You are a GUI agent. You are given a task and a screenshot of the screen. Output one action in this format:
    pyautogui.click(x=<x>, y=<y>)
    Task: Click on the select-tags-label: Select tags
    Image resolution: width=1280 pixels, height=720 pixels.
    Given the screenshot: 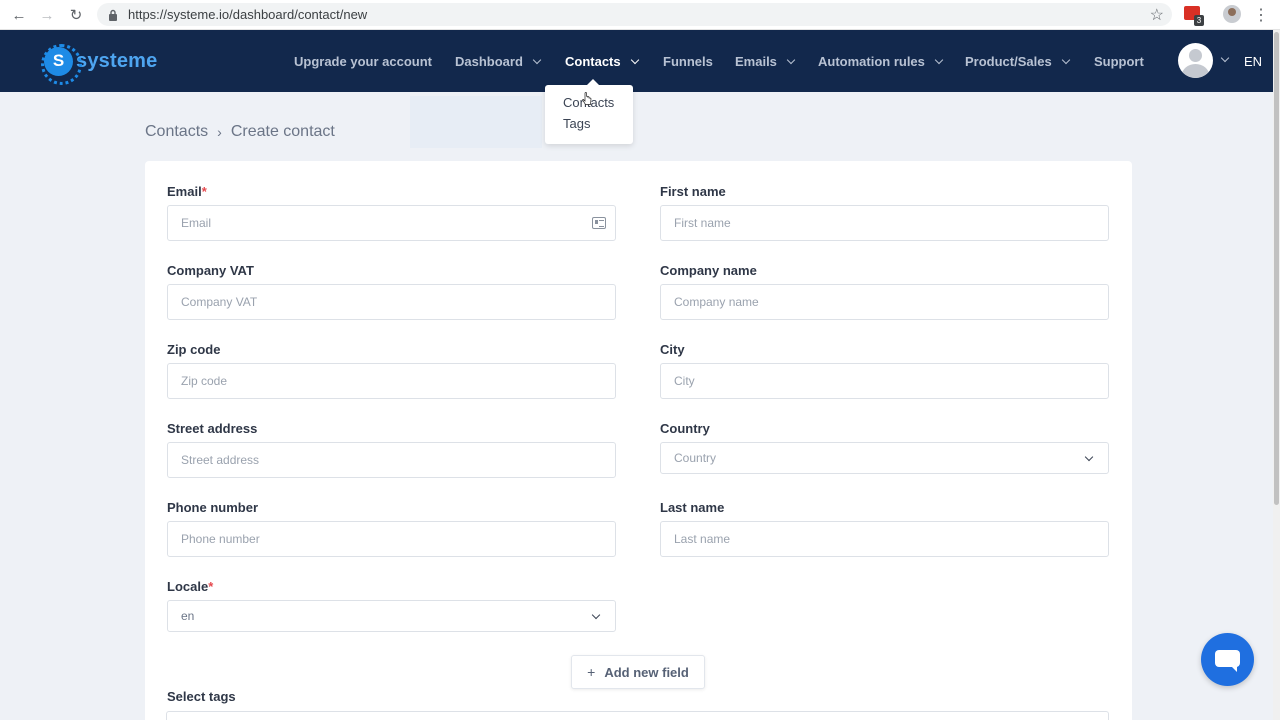 What is the action you would take?
    pyautogui.click(x=201, y=696)
    